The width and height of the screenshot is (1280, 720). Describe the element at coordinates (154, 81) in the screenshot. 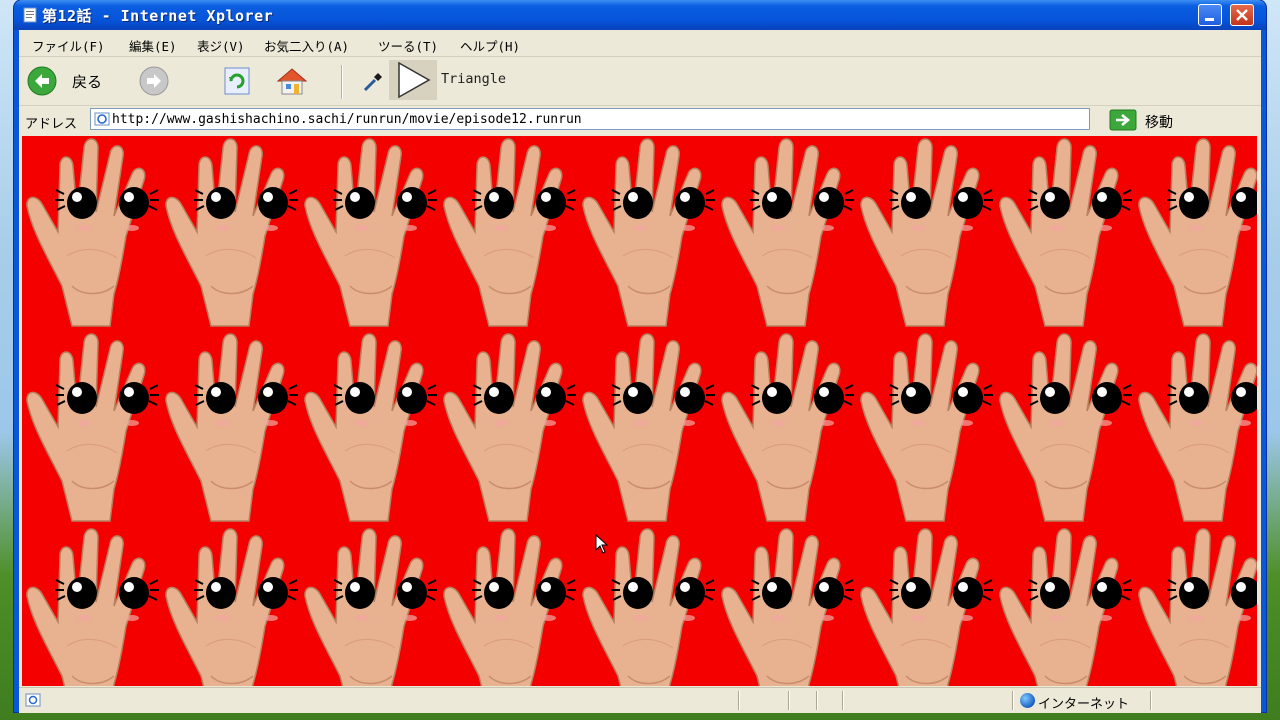

I see `forward-arrow-icon` at that location.